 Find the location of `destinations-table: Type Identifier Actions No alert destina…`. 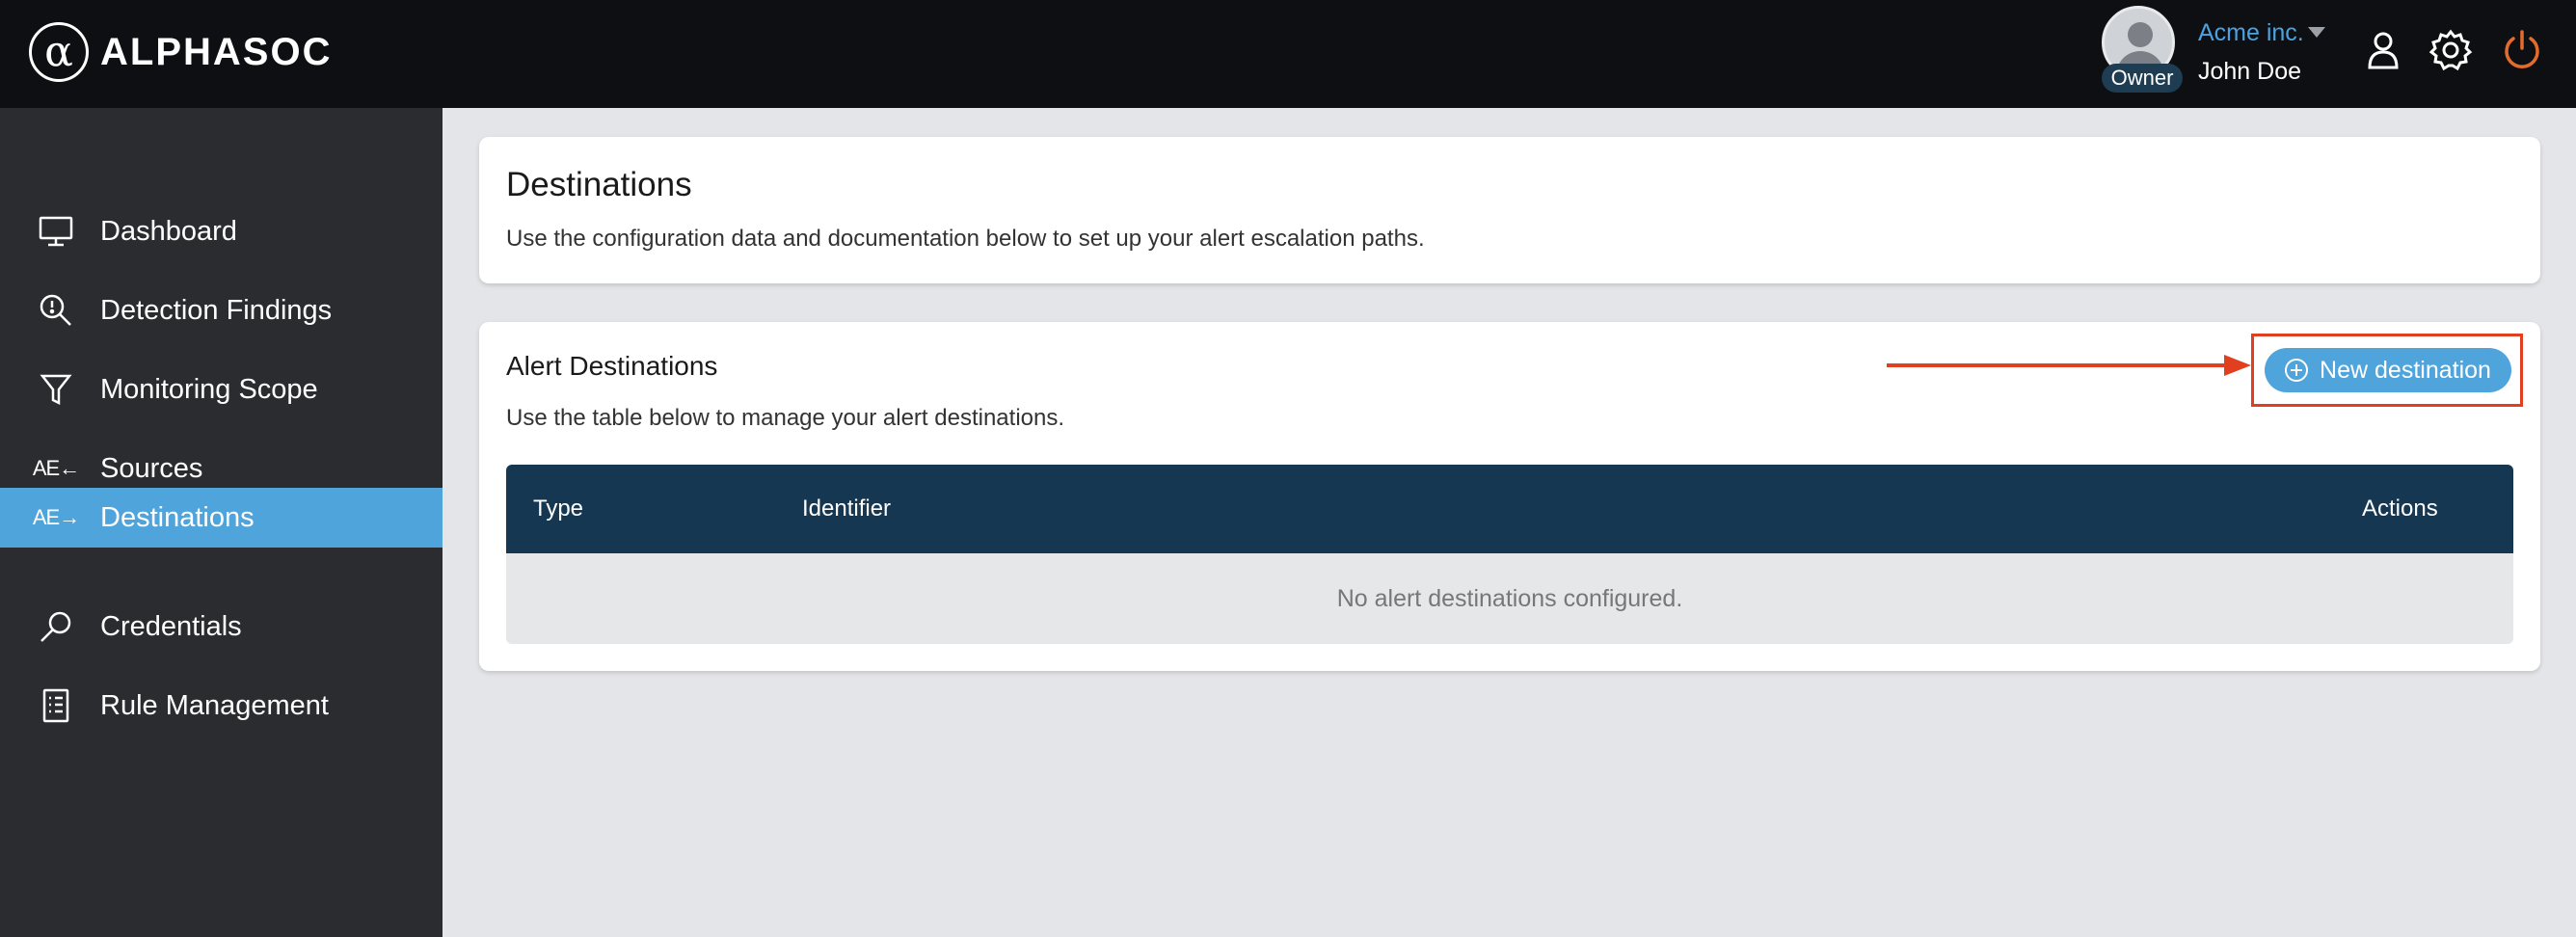

destinations-table: Type Identifier Actions No alert destina… is located at coordinates (1510, 554).